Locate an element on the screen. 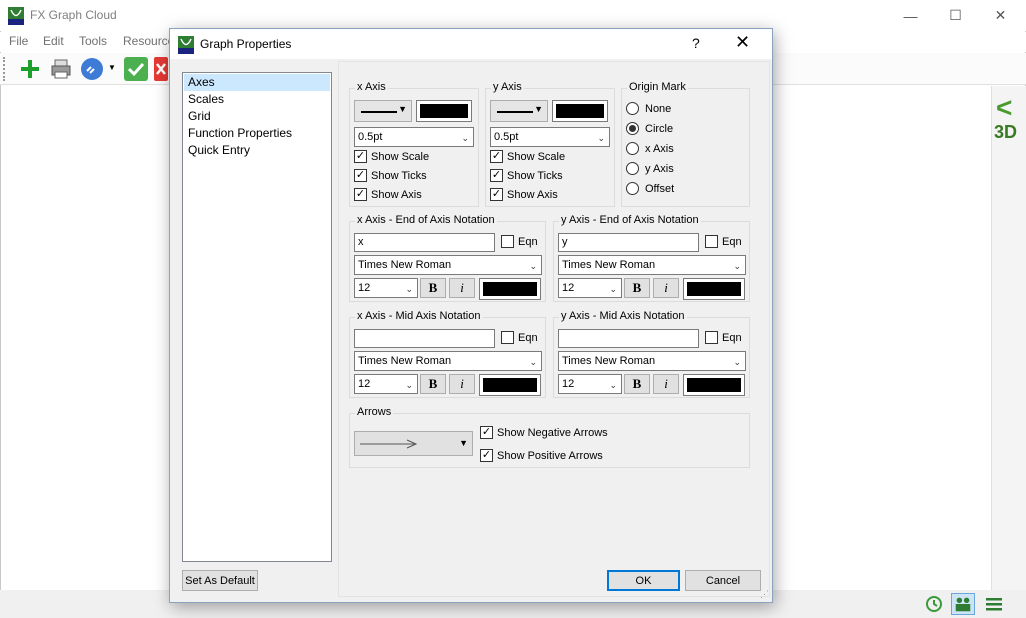 The height and width of the screenshot is (618, 1026). y-mid-eqn-checkbox: Eqn is located at coordinates (723, 337).